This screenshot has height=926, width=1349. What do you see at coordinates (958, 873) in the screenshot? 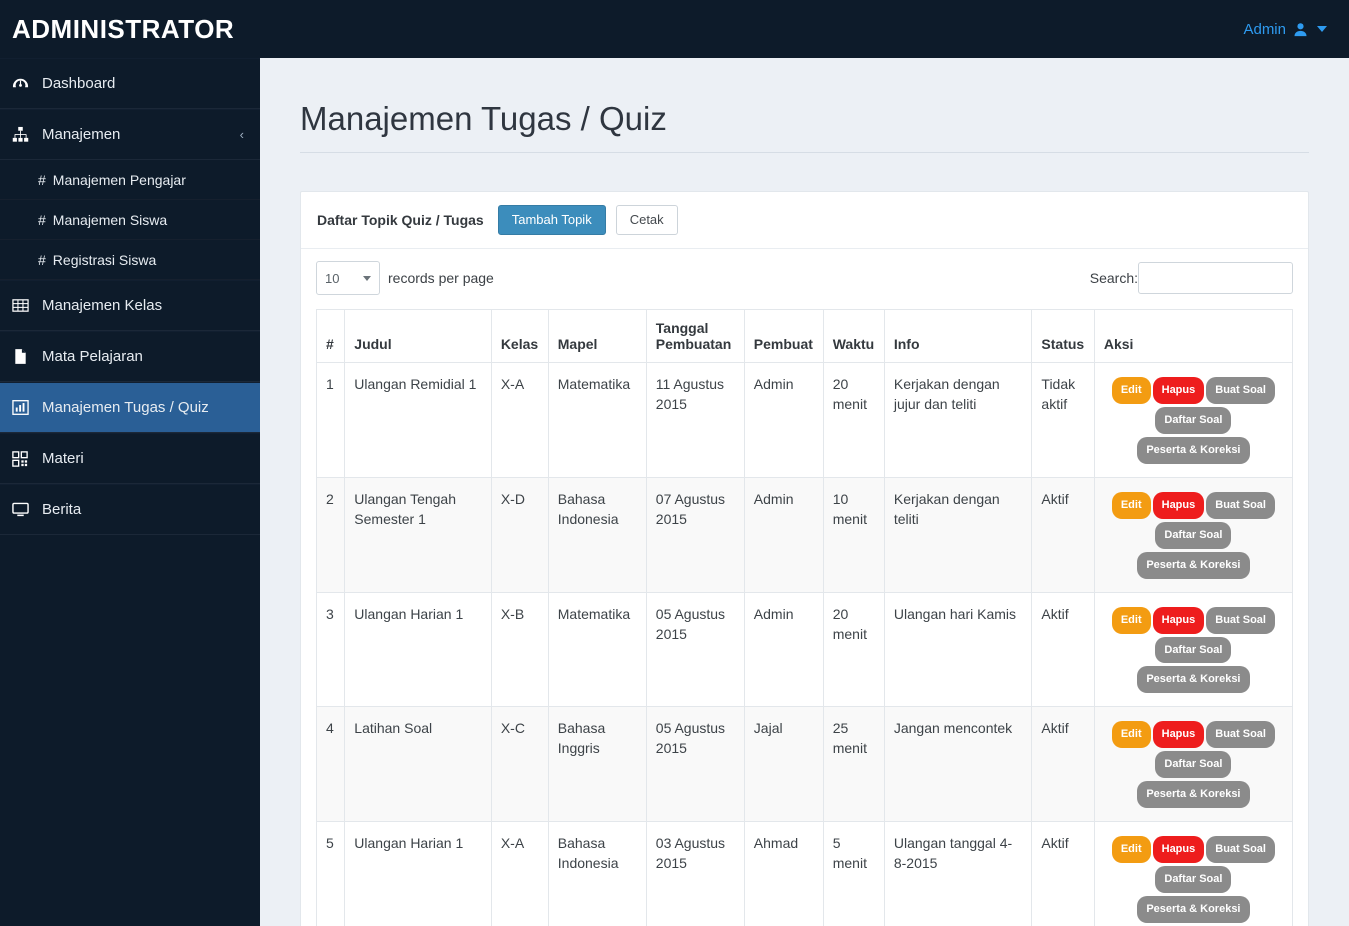
I see `cell-info: Ulangan tanggal 4-8-2015` at bounding box center [958, 873].